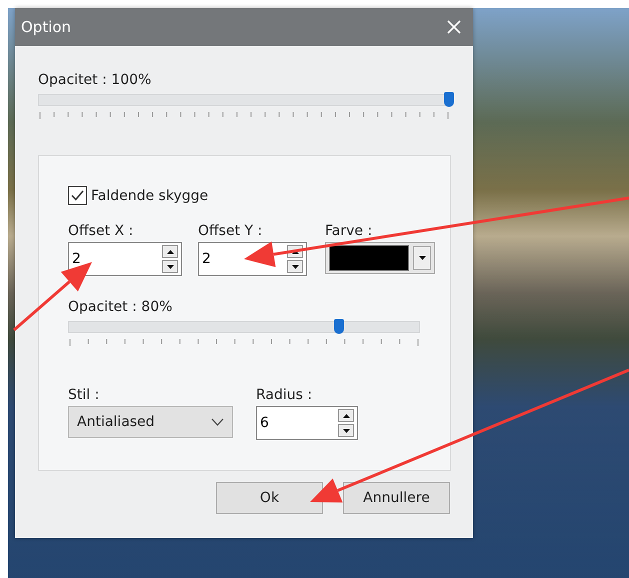 The image size is (629, 578). What do you see at coordinates (231, 231) in the screenshot?
I see `field-label: Offset Y :` at bounding box center [231, 231].